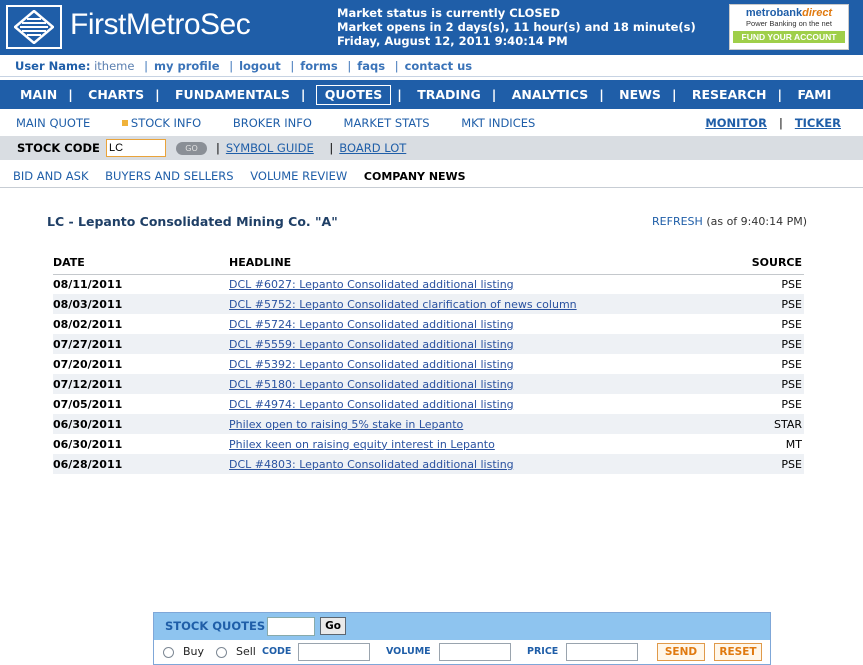 The height and width of the screenshot is (665, 863). What do you see at coordinates (141, 344) in the screenshot?
I see `news-date: 07/27/2011` at bounding box center [141, 344].